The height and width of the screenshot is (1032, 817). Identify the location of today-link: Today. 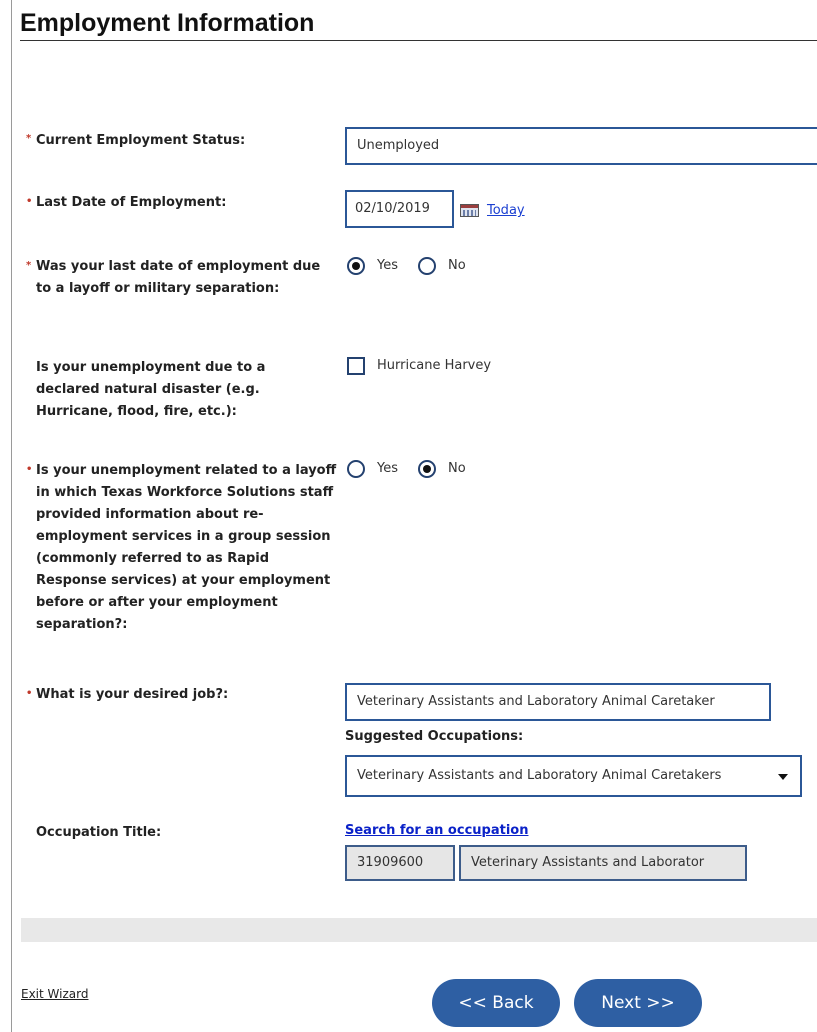
(506, 210).